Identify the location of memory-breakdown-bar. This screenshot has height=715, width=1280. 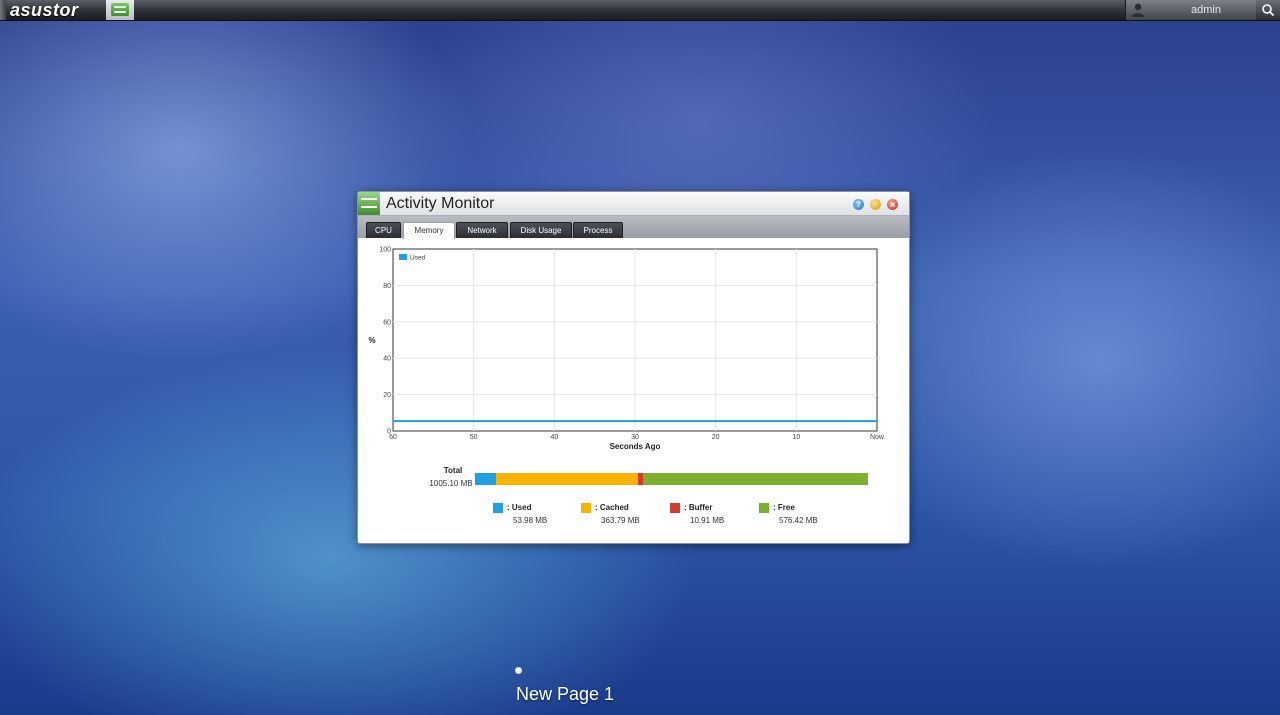
(671, 479).